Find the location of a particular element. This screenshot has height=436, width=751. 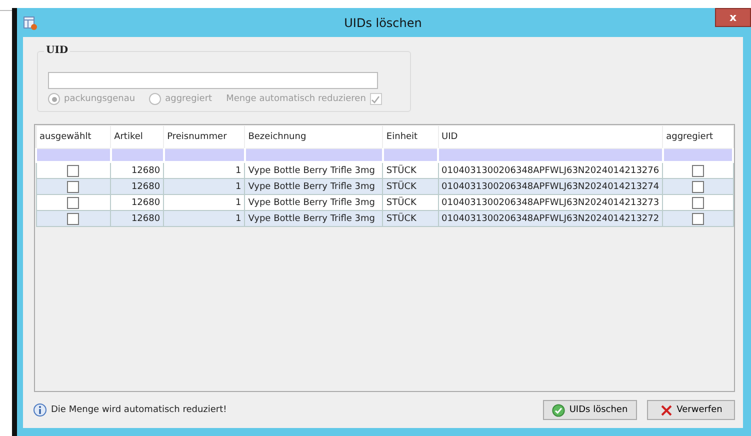

column-header: Bezeichnung is located at coordinates (313, 137).